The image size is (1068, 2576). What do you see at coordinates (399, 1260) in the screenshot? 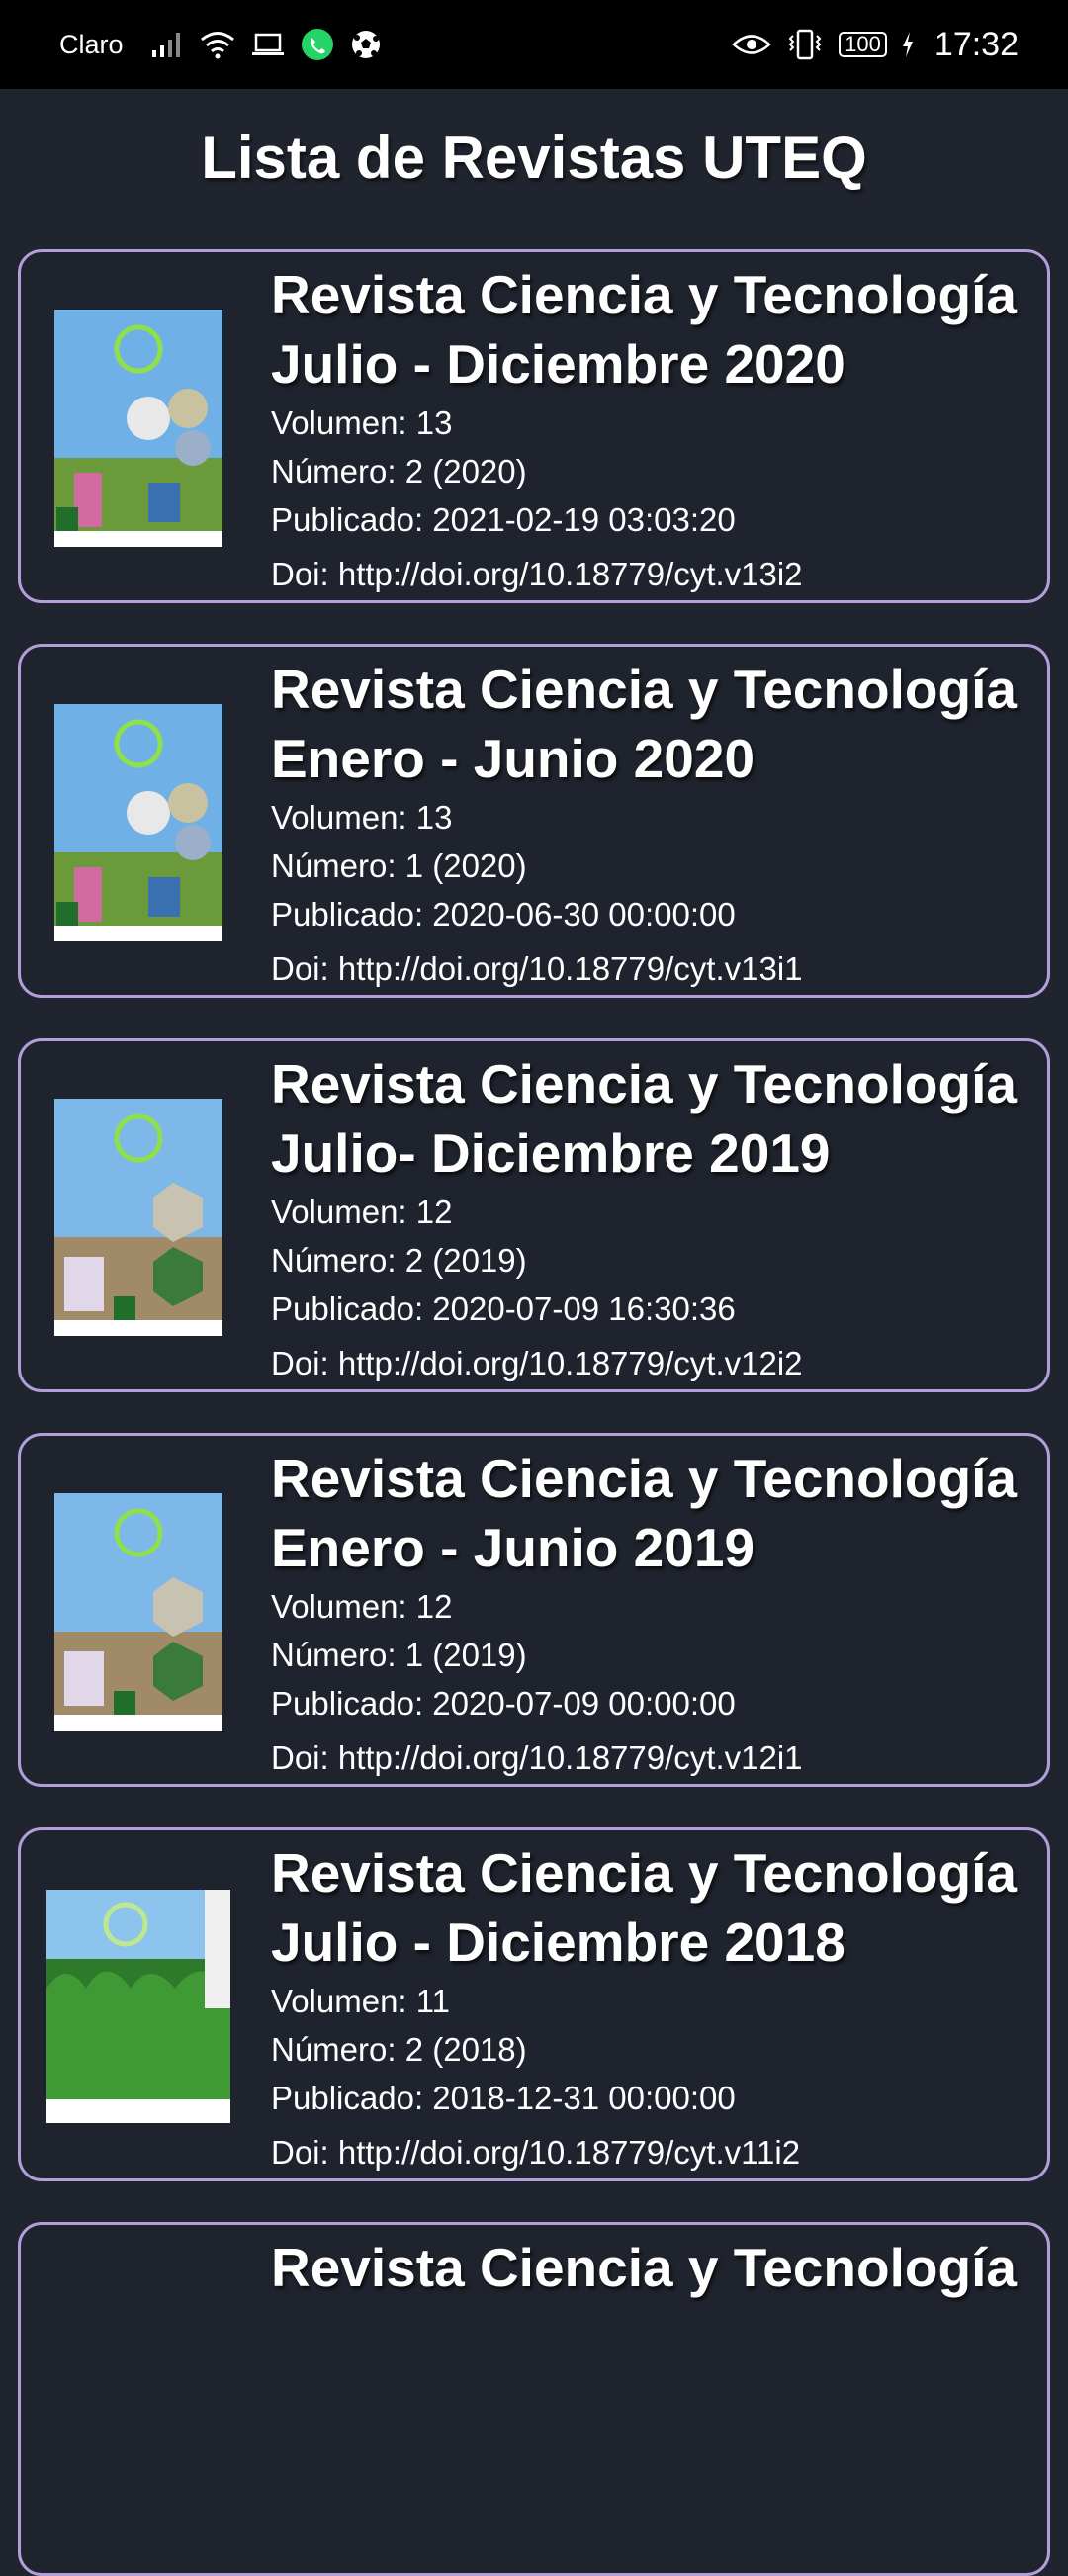
I see `journal-number: Número: 2 (2019)` at bounding box center [399, 1260].